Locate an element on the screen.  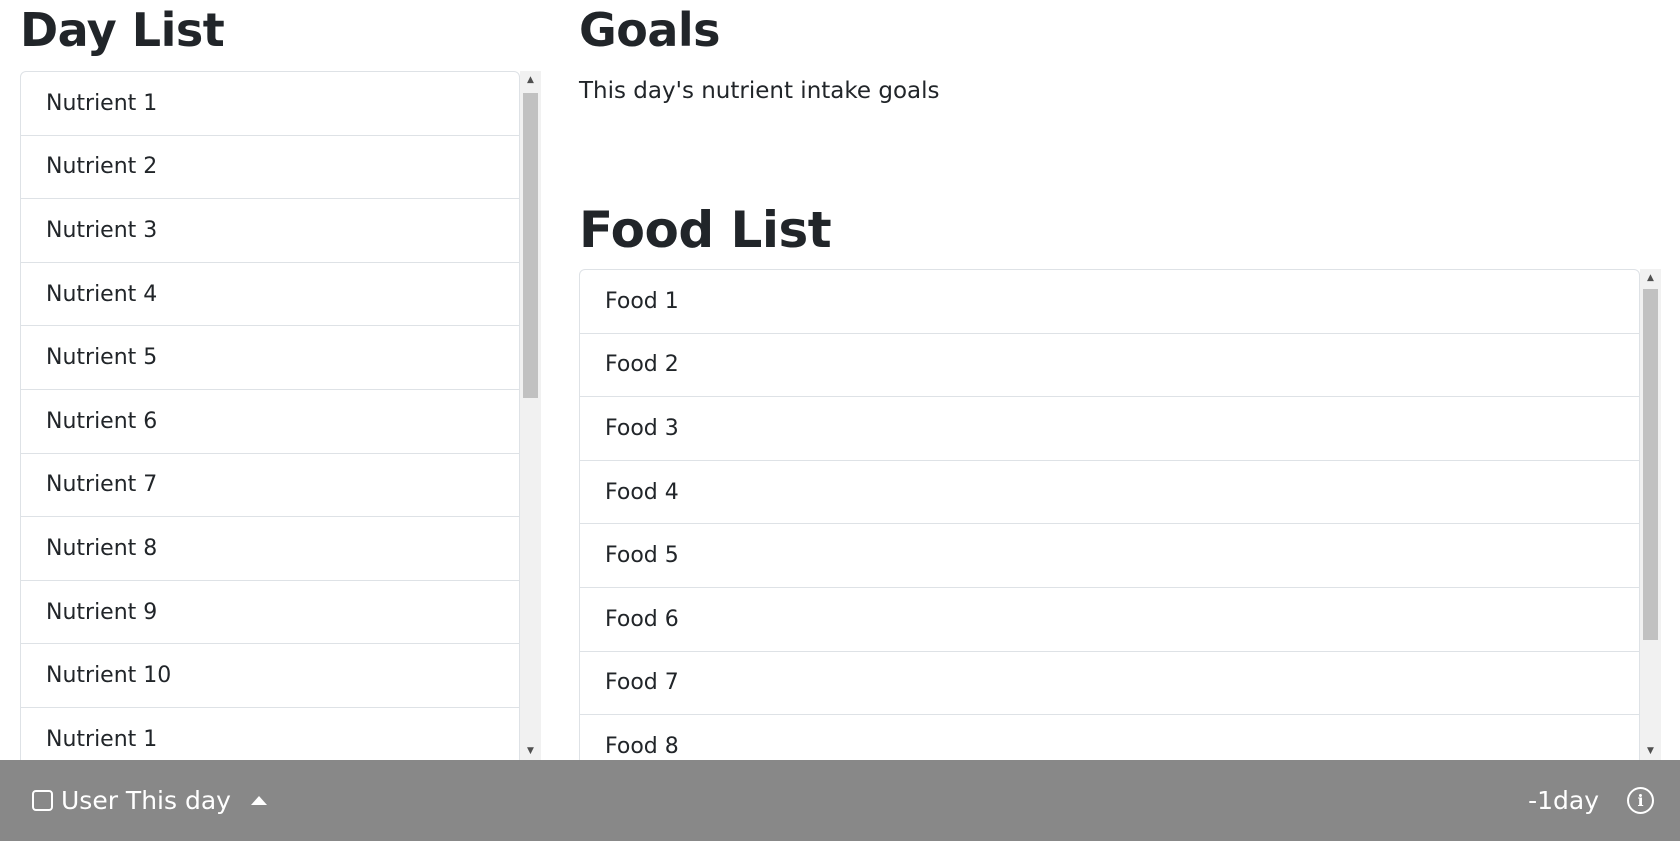
user-day-toggle: User This day is located at coordinates (149, 800).